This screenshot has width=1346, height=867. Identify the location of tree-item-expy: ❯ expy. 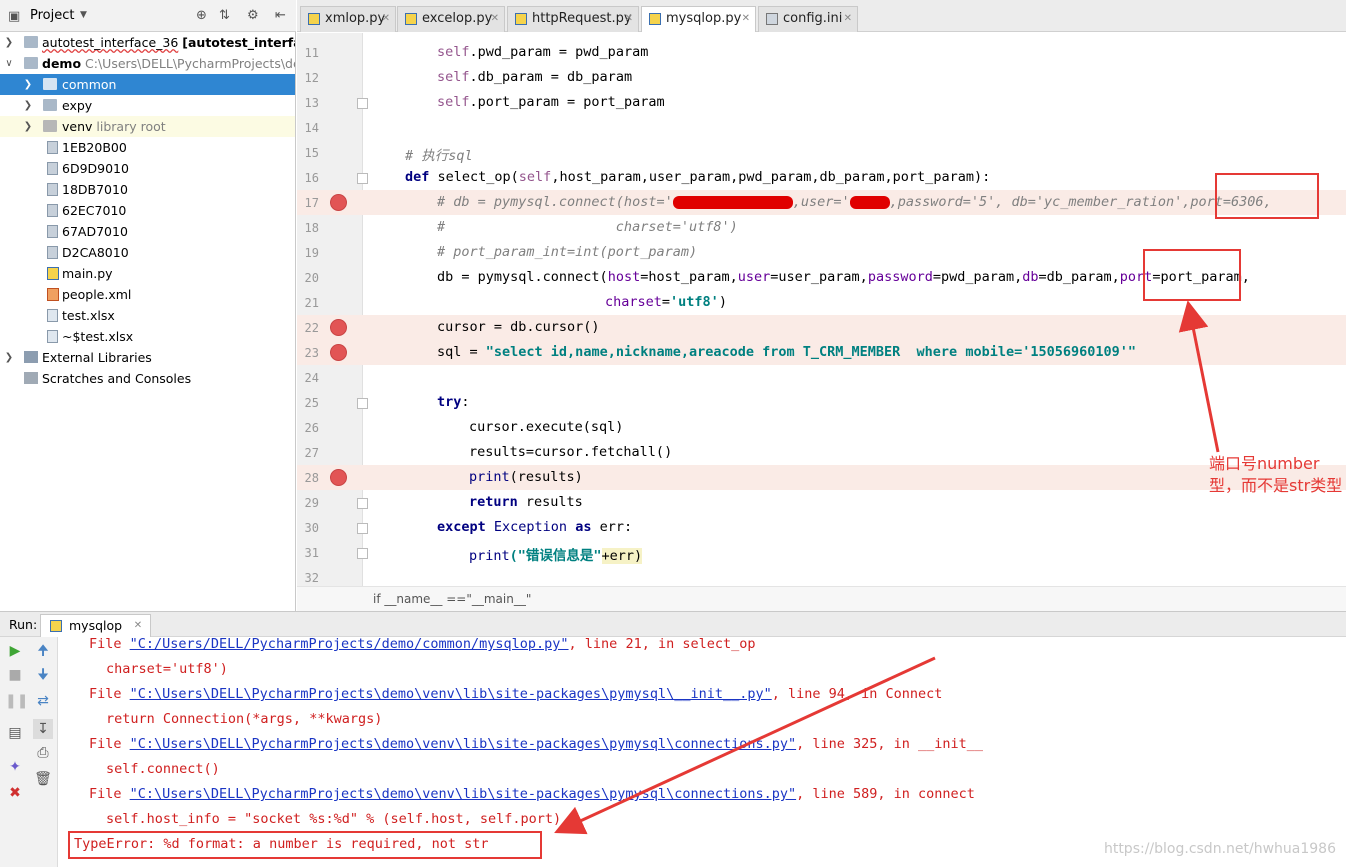
(147, 105).